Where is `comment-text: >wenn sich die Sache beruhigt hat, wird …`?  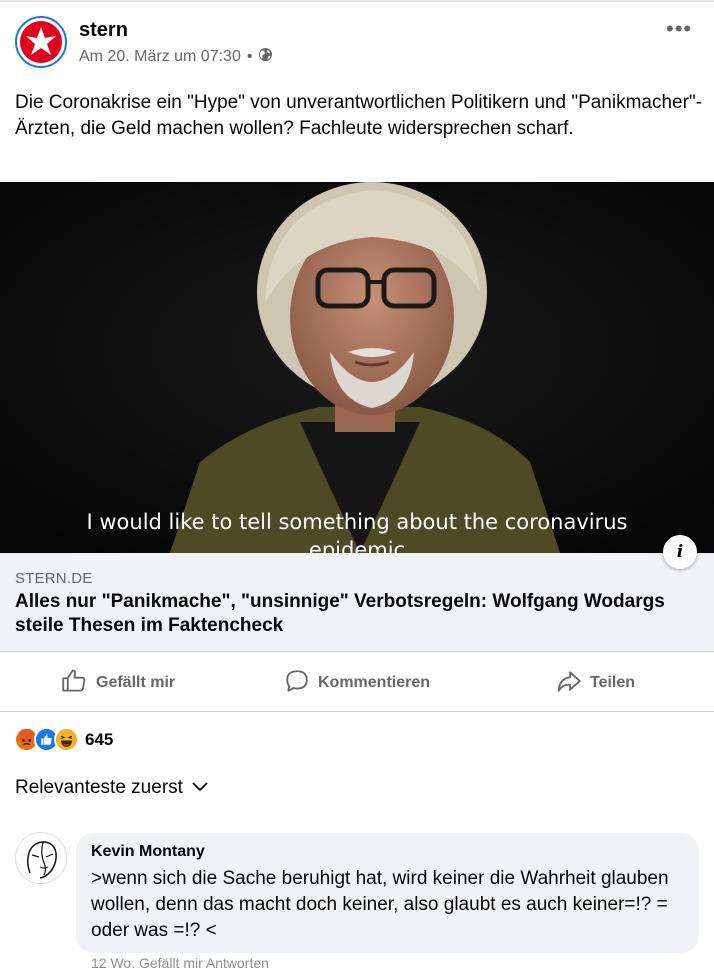
comment-text: >wenn sich die Sache beruhigt hat, wird … is located at coordinates (380, 904).